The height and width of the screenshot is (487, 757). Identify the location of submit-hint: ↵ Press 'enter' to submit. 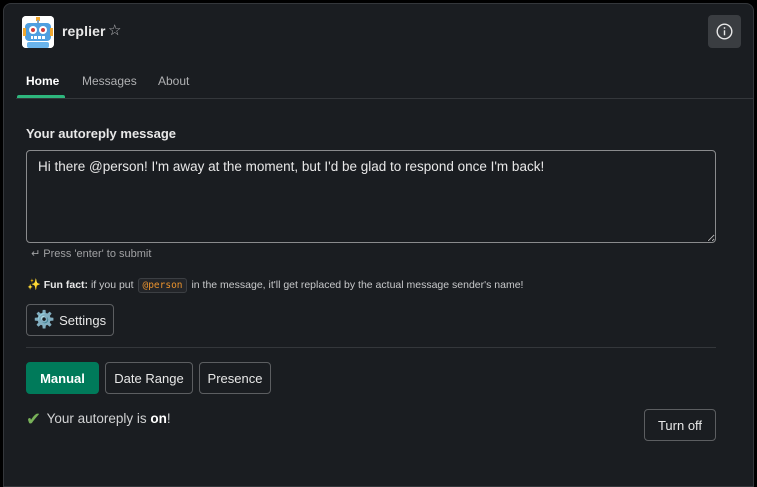
(91, 254).